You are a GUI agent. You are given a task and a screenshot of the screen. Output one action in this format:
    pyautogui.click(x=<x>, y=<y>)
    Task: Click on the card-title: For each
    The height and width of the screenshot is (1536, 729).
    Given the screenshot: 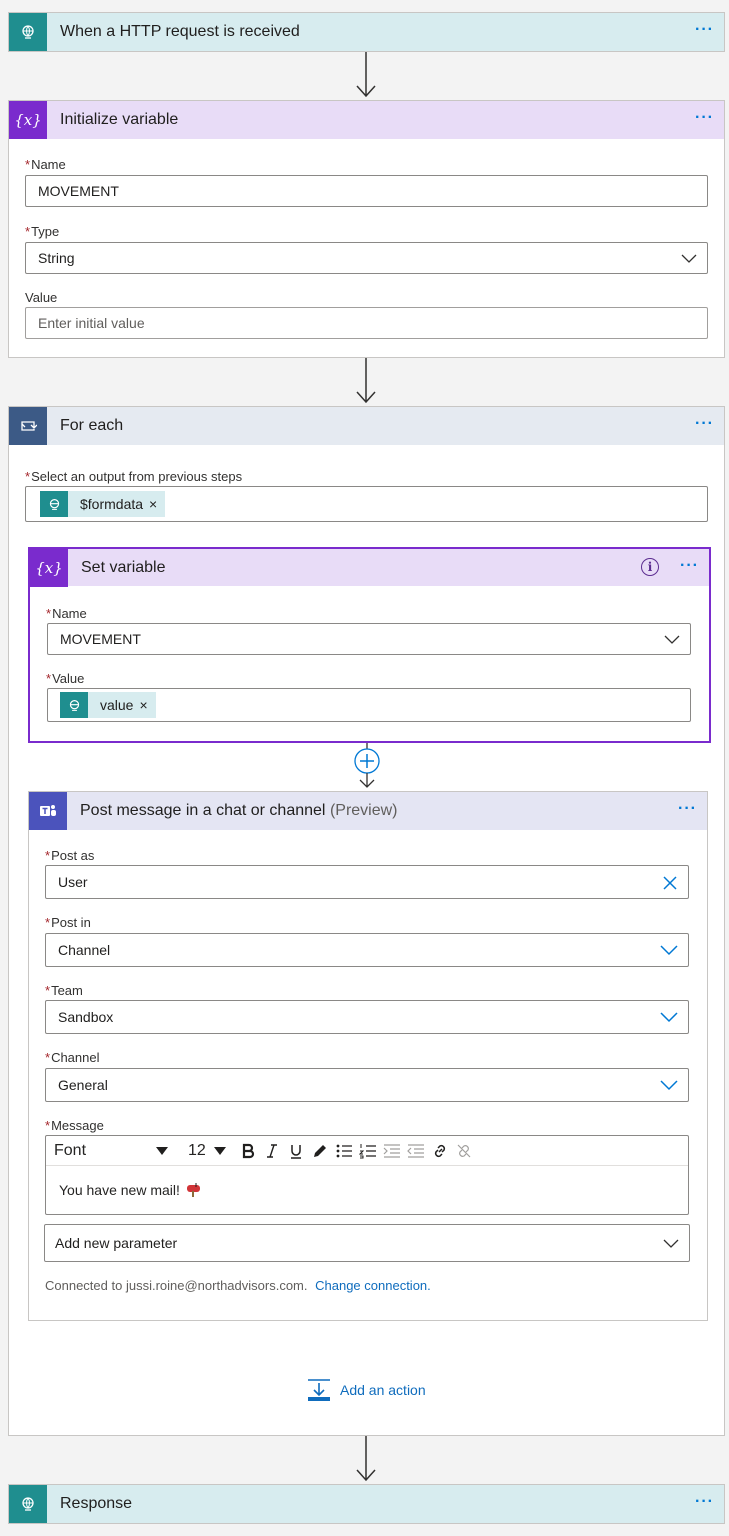 What is the action you would take?
    pyautogui.click(x=92, y=425)
    